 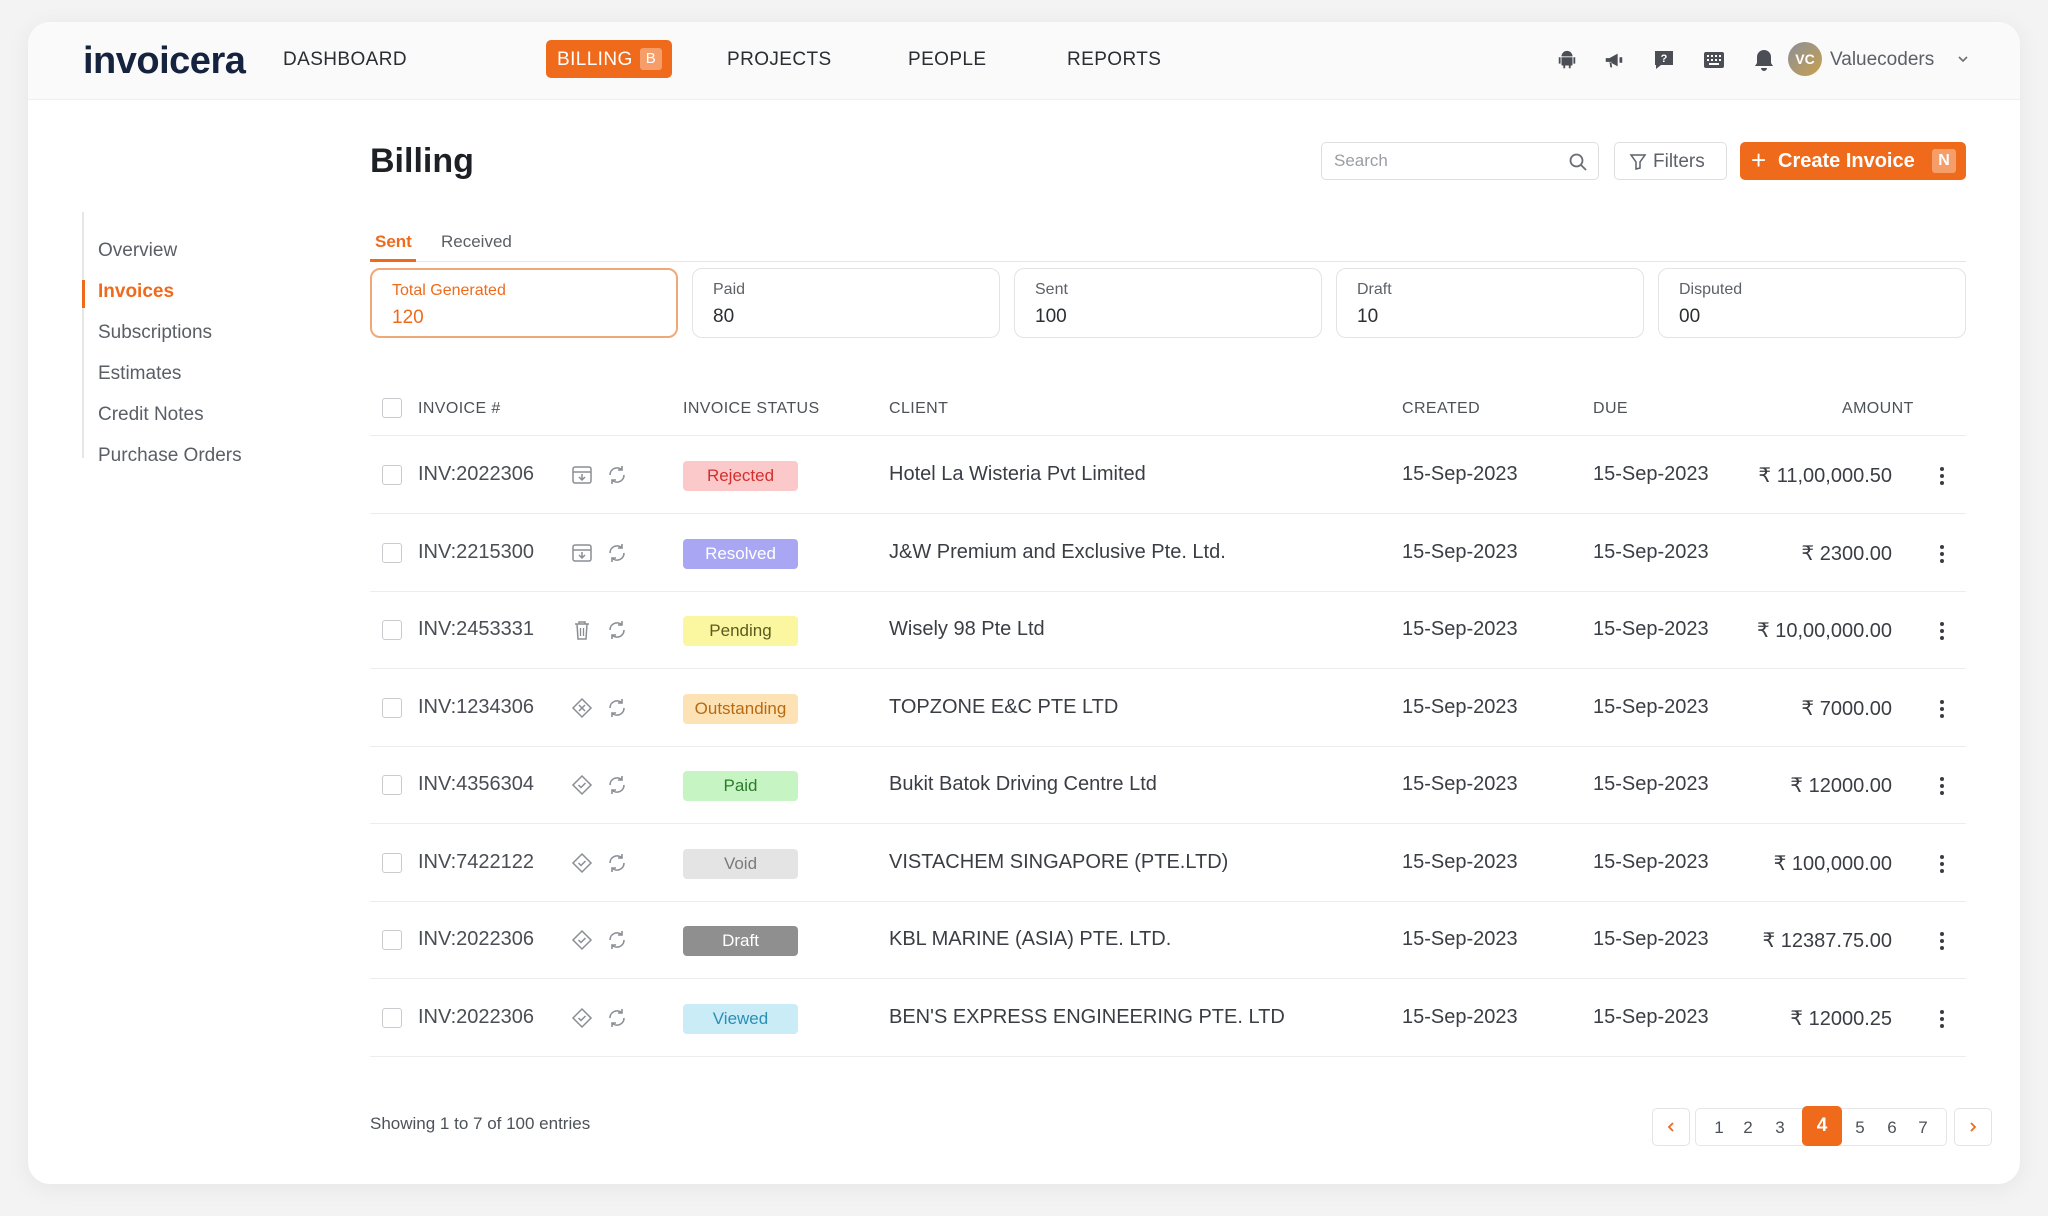 What do you see at coordinates (582, 630) in the screenshot?
I see `trash-icon` at bounding box center [582, 630].